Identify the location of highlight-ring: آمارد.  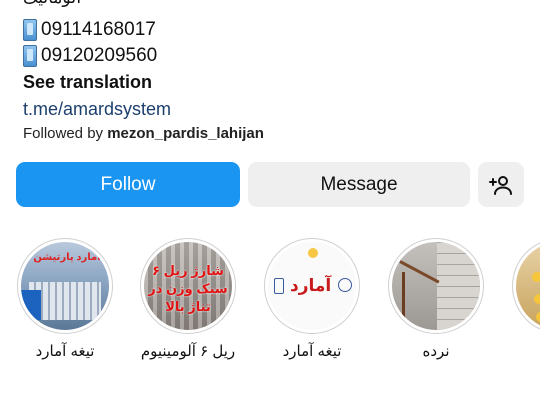
(312, 286).